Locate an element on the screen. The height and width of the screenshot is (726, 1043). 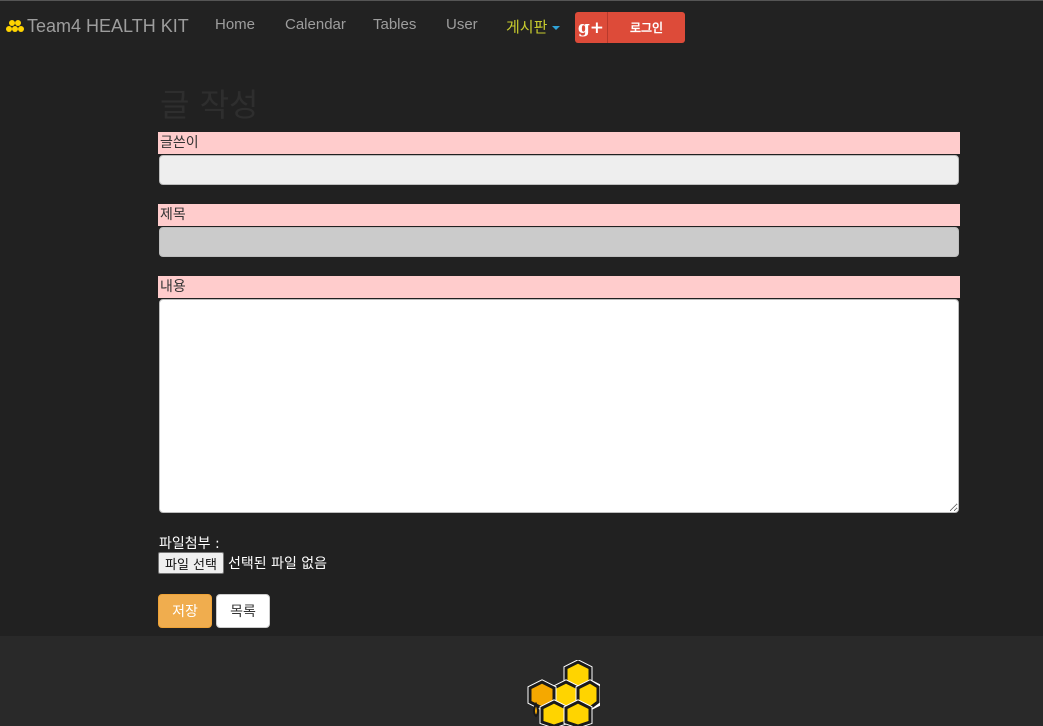
nav-board-dropdown: 게시판 is located at coordinates (533, 26).